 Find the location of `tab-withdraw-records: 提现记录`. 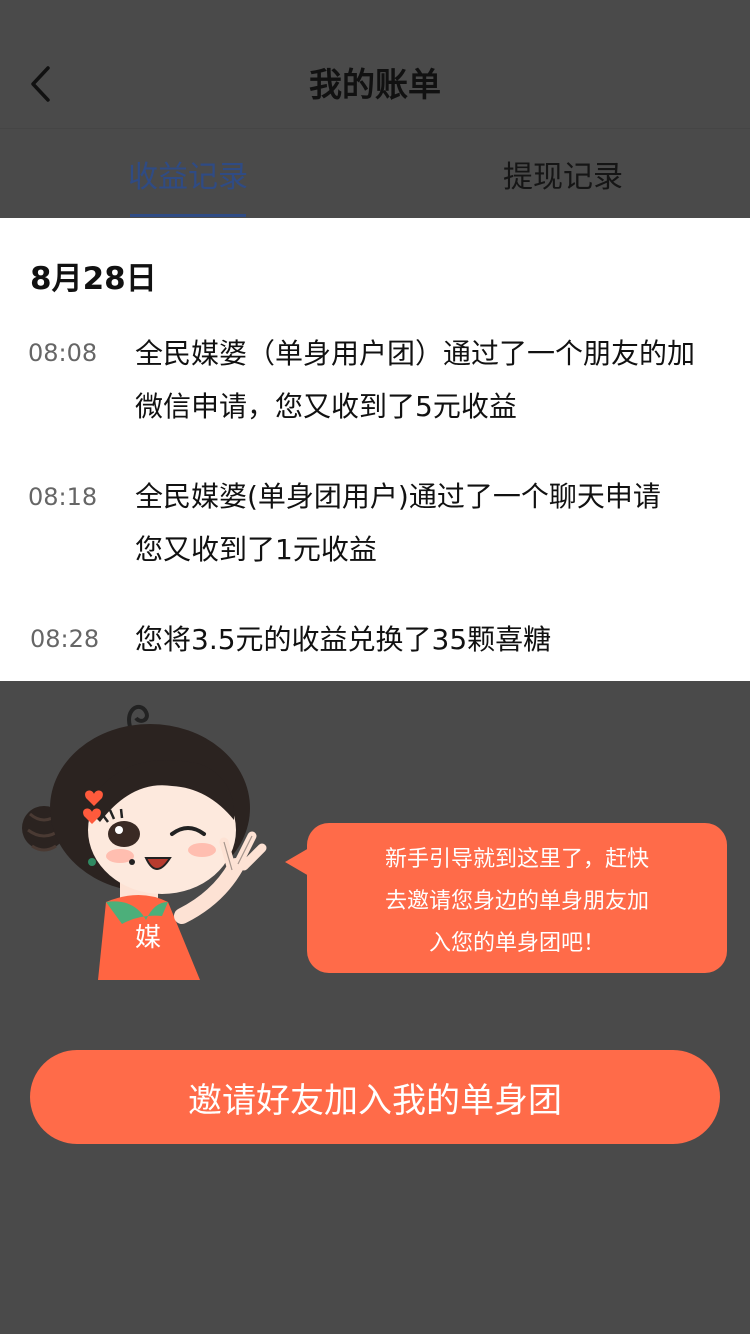

tab-withdraw-records: 提现记录 is located at coordinates (563, 173).